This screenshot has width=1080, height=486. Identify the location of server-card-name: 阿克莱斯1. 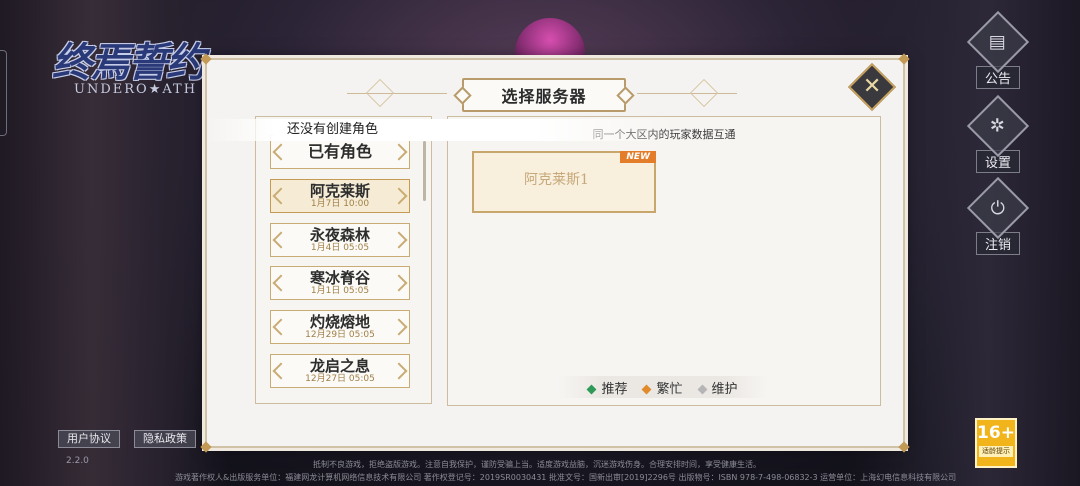
(556, 180).